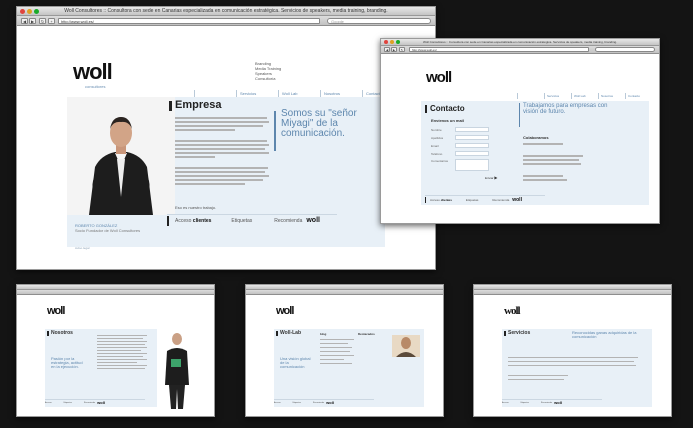 The image size is (693, 428). What do you see at coordinates (553, 163) in the screenshot?
I see `collab-text` at bounding box center [553, 163].